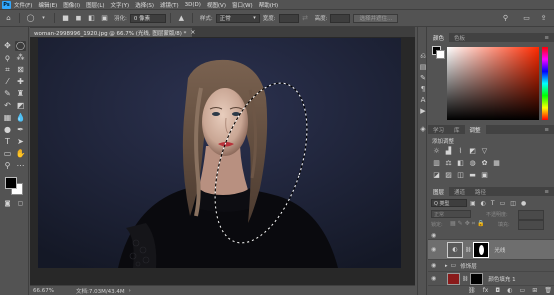  Describe the element at coordinates (423, 129) in the screenshot. I see `3d-icon: ◈` at that location.